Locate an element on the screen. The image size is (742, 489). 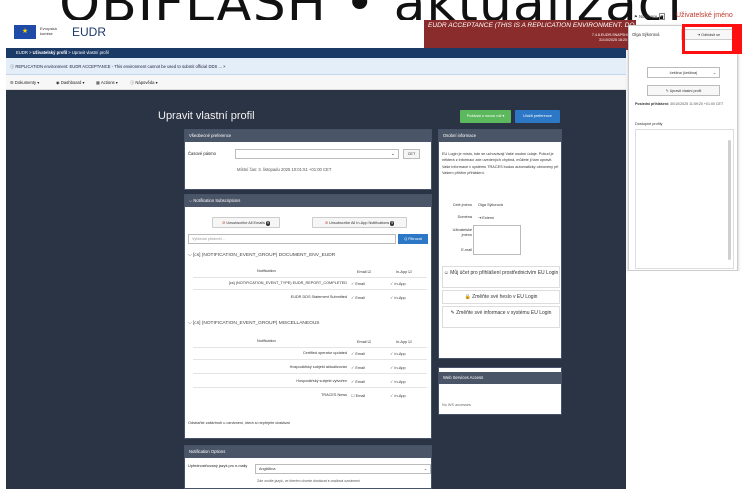
panel-title: ⌵ Notification Subscriptions is located at coordinates (308, 201).